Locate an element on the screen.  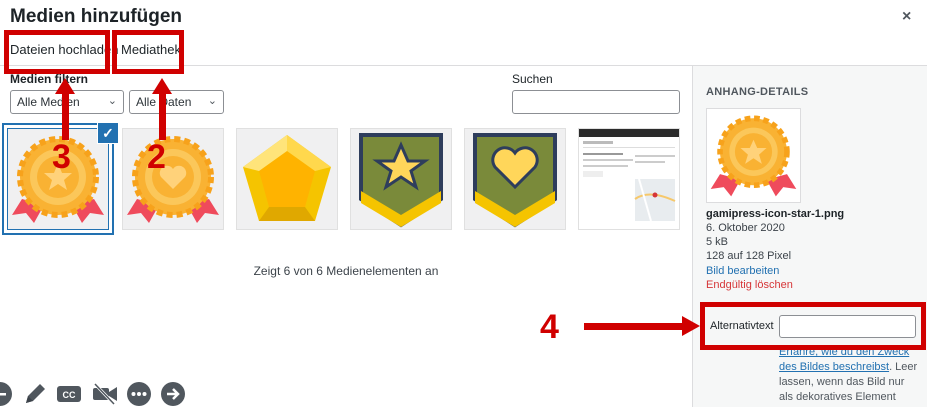
award-star-icon is located at coordinates (753, 156).